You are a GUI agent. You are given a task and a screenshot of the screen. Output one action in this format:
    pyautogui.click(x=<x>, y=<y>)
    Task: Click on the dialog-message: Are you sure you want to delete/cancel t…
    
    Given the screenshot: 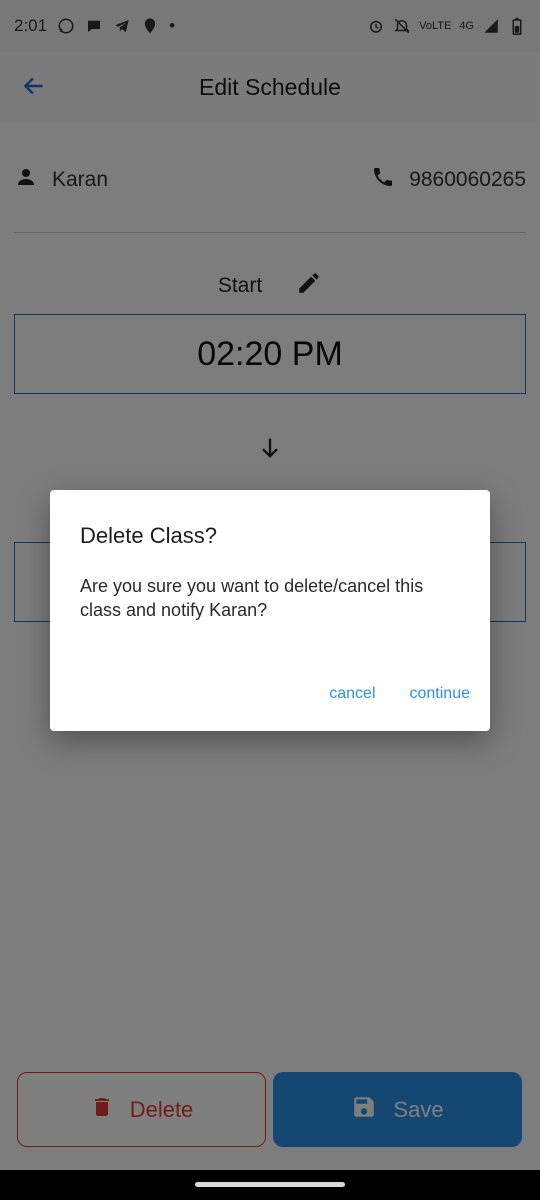 What is the action you would take?
    pyautogui.click(x=252, y=598)
    